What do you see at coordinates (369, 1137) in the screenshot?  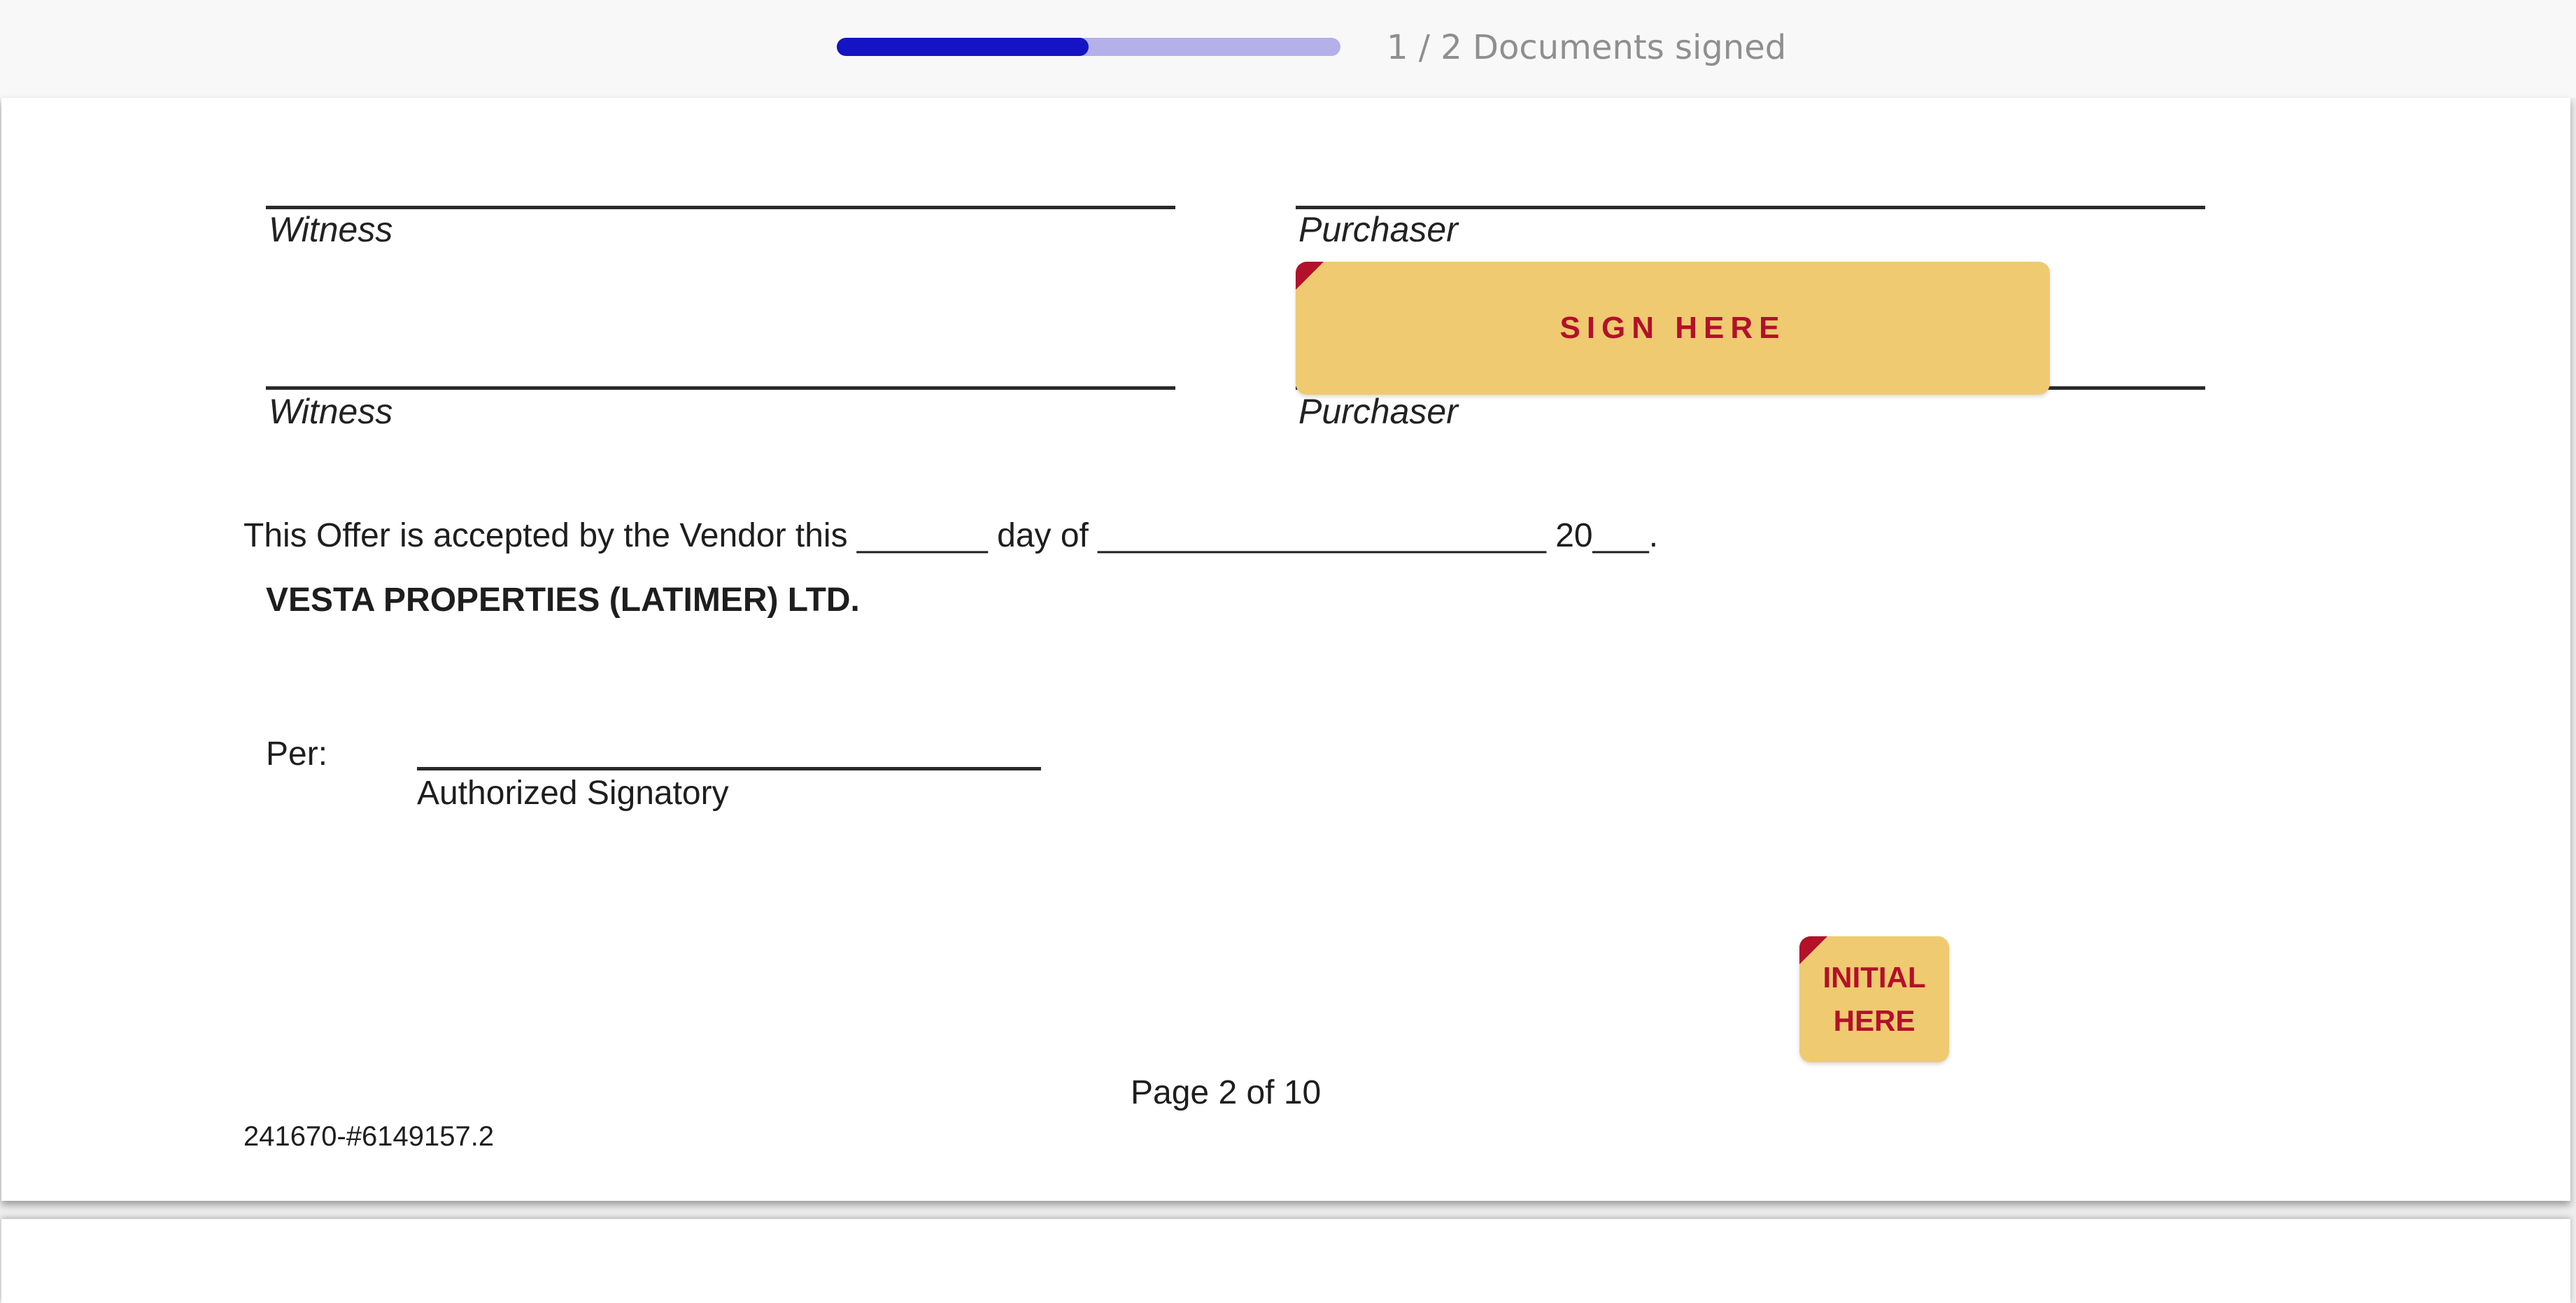 I see `document-id: 241670-#6149157.2` at bounding box center [369, 1137].